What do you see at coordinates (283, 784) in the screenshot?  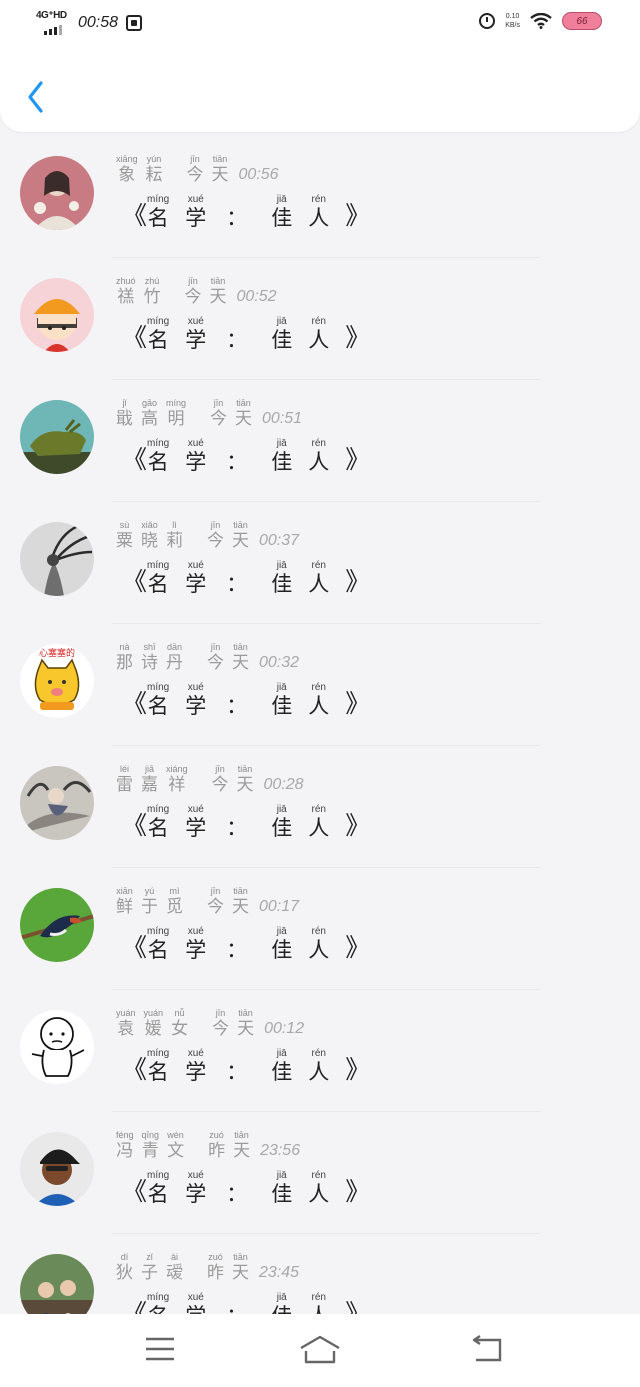 I see `post-time: 00:28` at bounding box center [283, 784].